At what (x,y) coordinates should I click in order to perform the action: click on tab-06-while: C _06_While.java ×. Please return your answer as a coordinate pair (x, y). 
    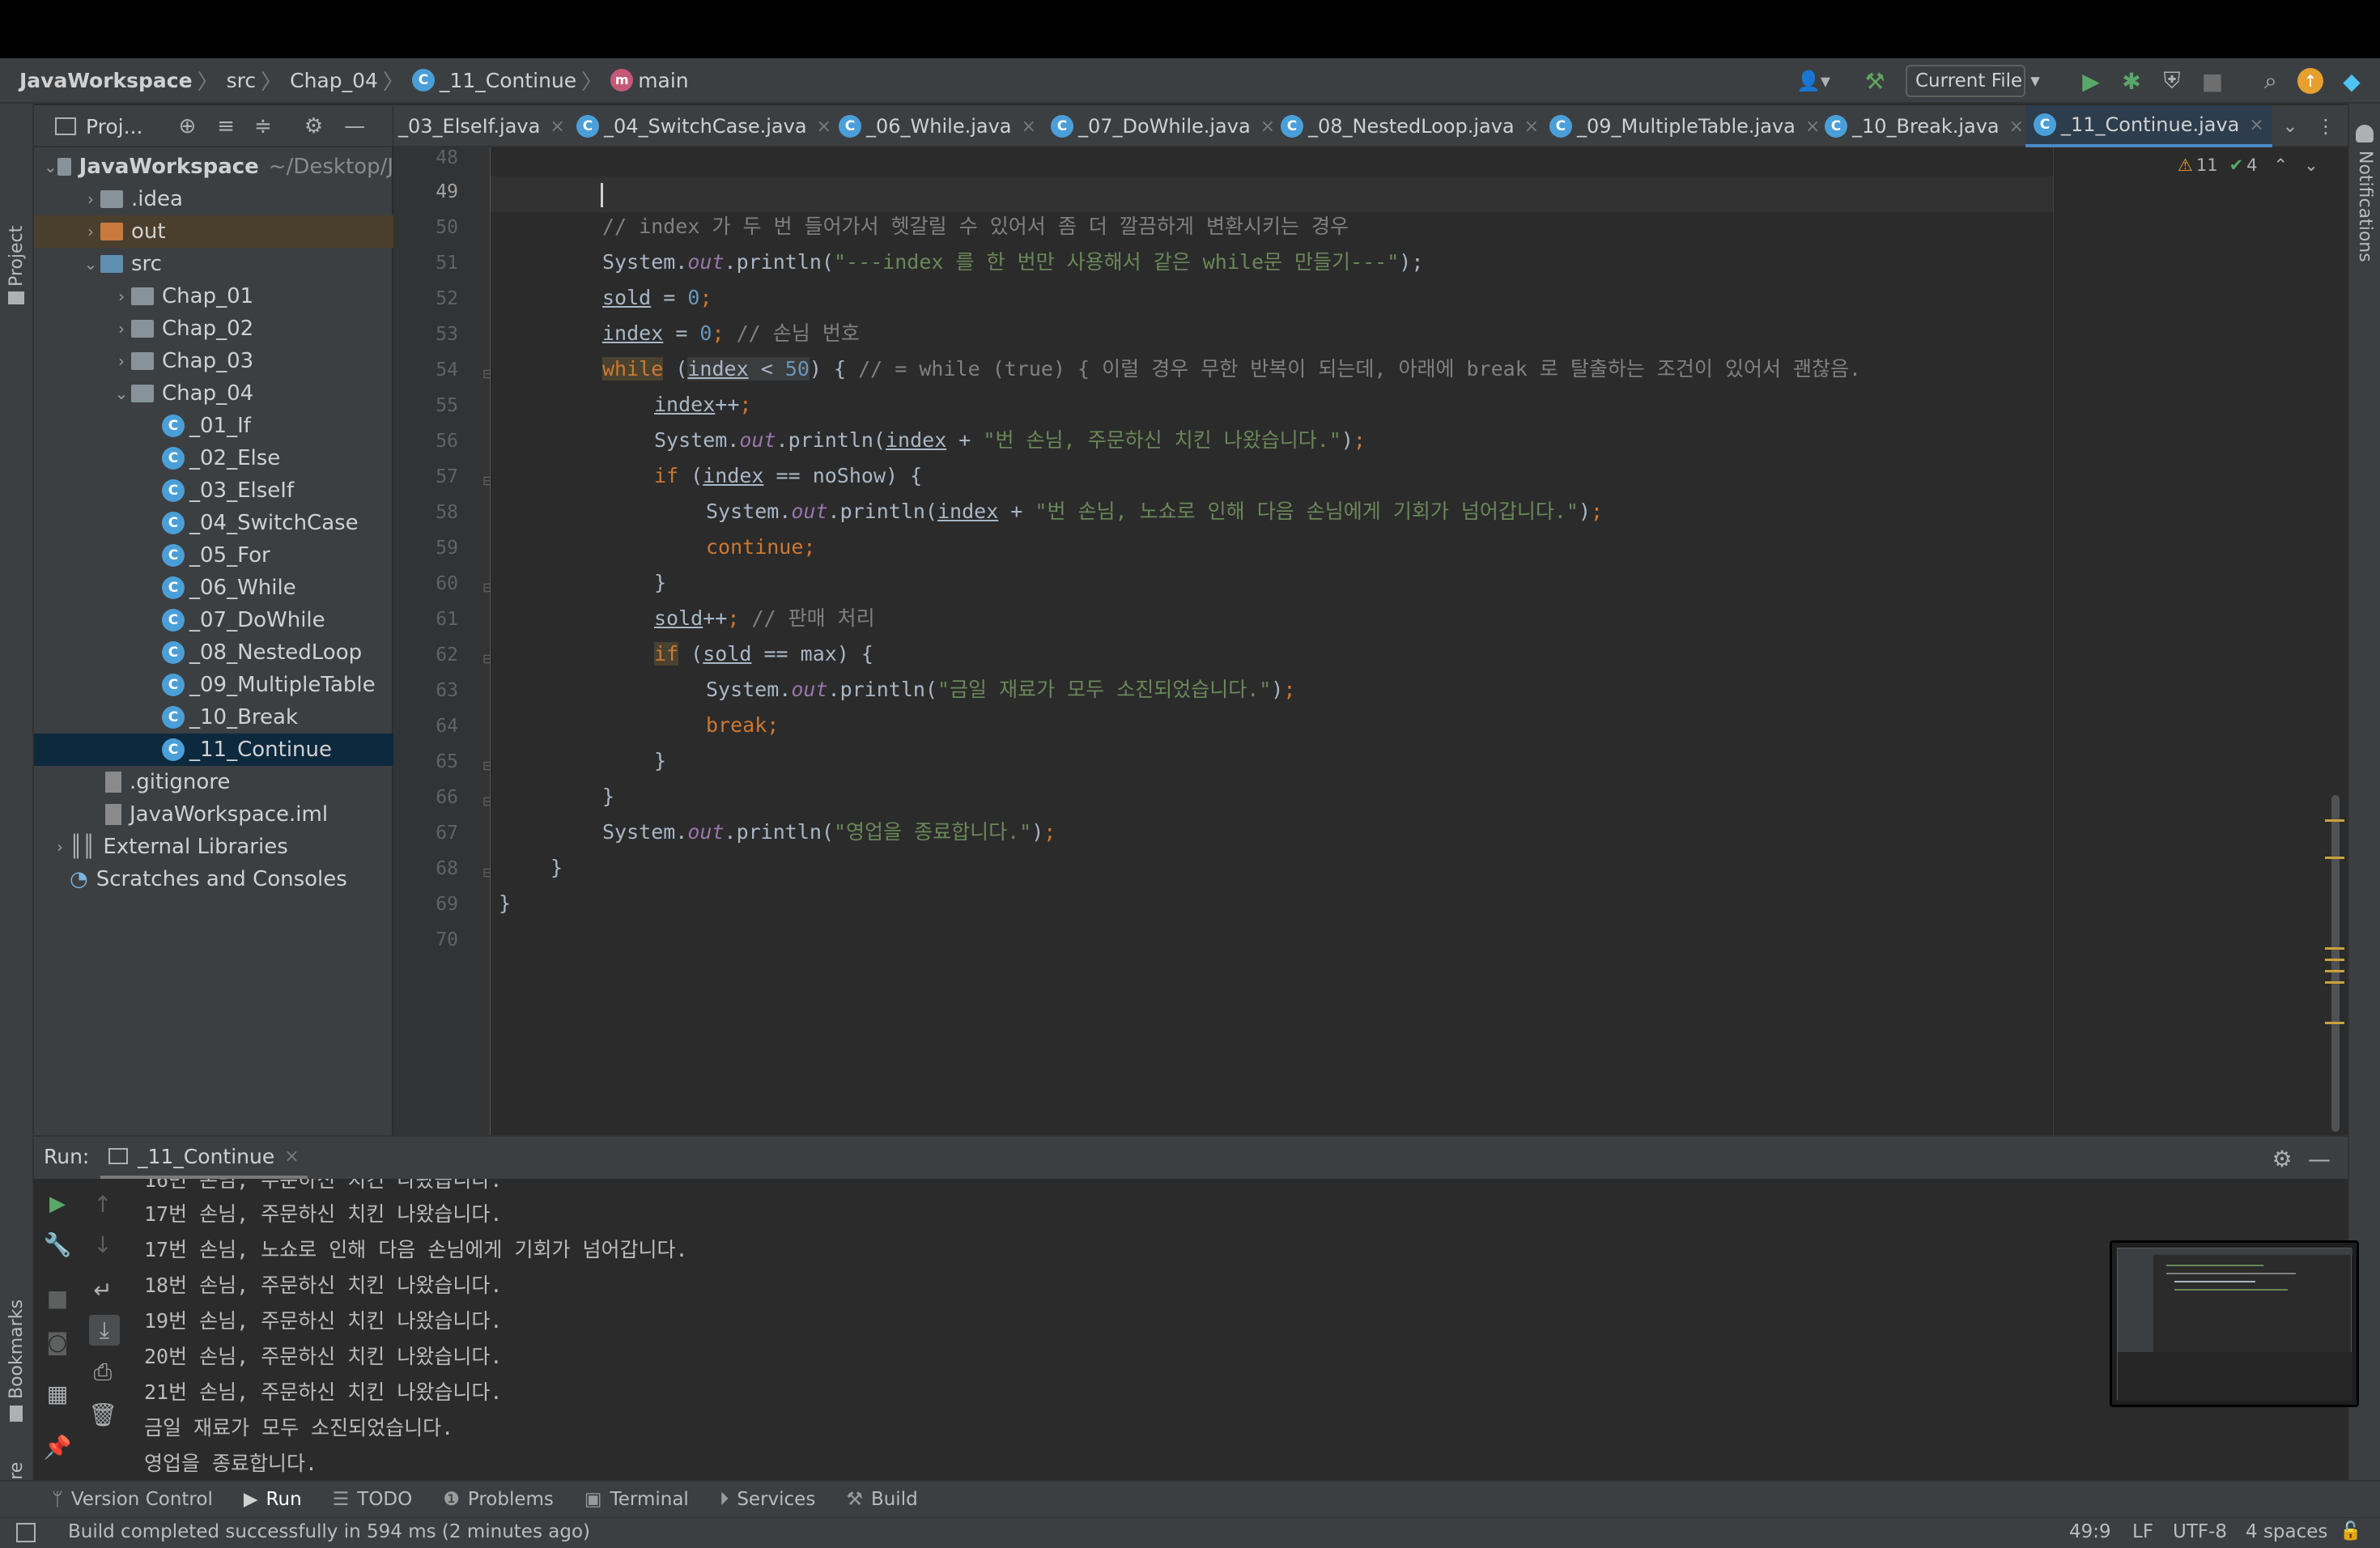
    Looking at the image, I should click on (938, 126).